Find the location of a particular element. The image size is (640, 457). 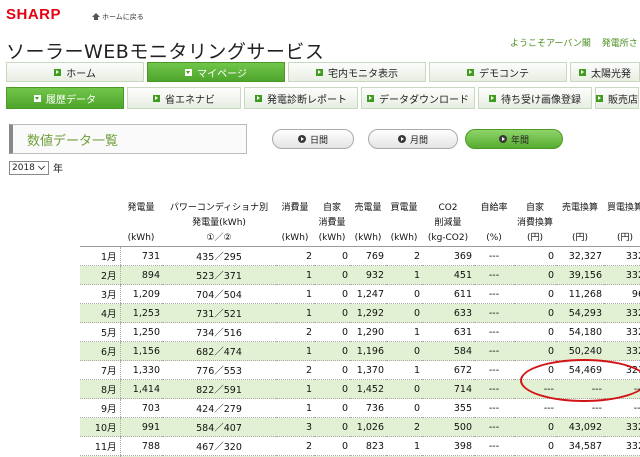

table-cell: 1,156 is located at coordinates (140, 351).